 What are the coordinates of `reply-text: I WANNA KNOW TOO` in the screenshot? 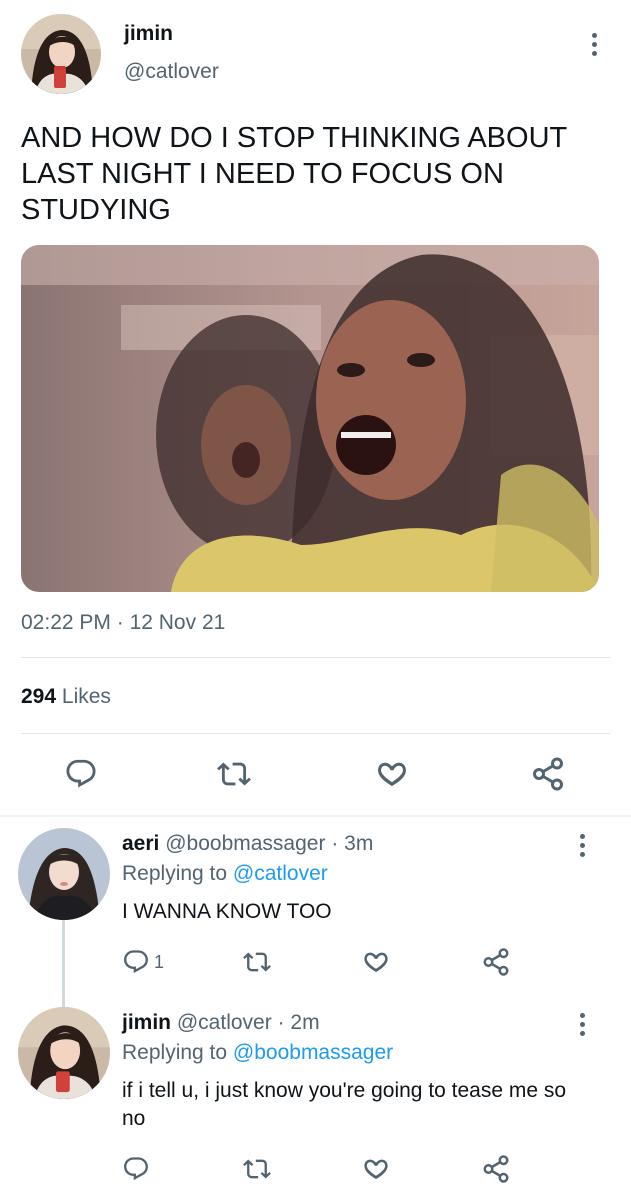 It's located at (227, 911).